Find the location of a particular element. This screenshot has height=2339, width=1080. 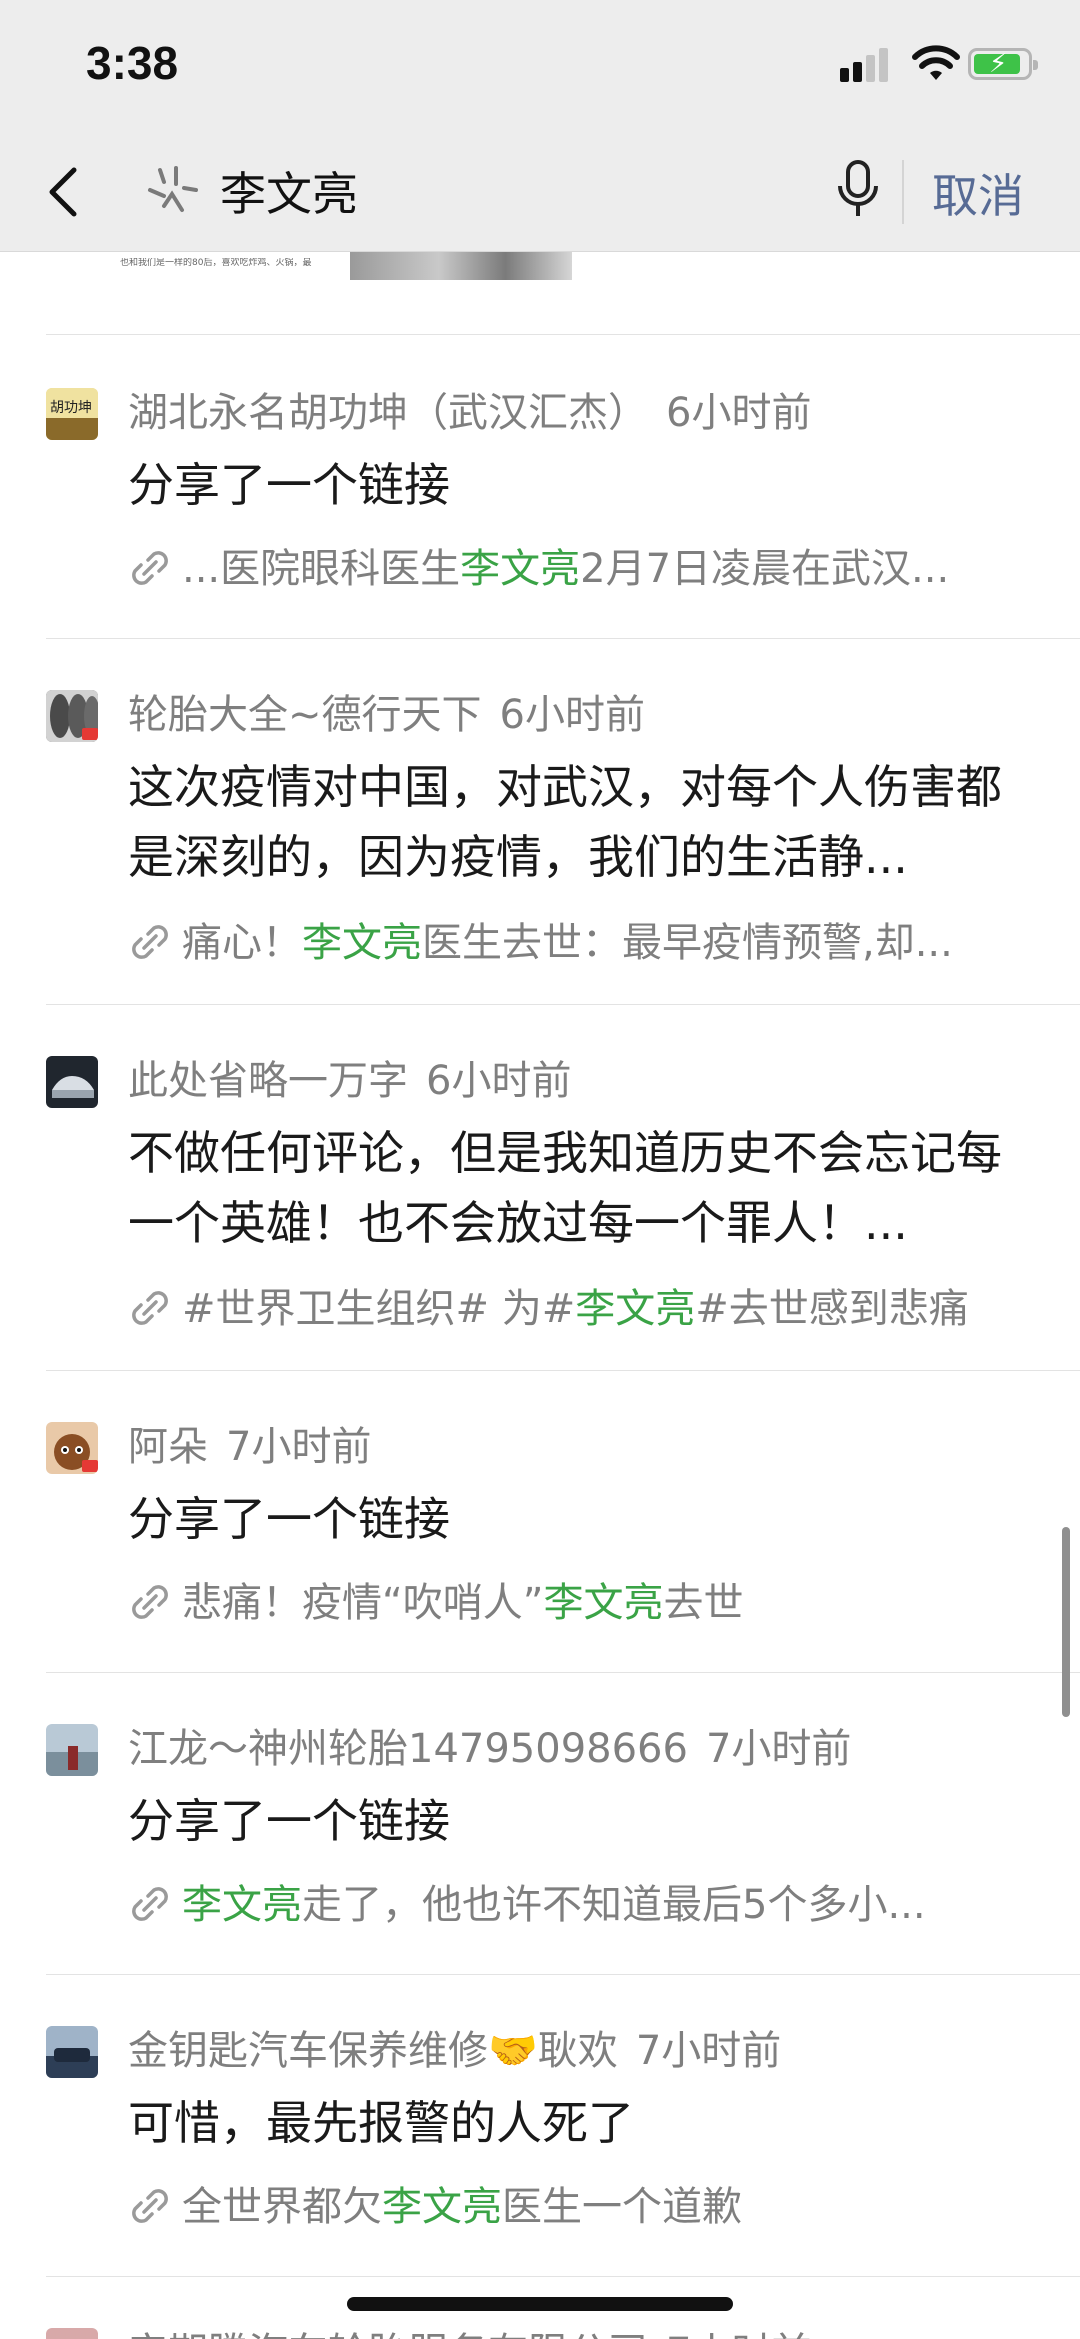

list-item: 阿朵 7小时前 分享了一个链接 悲痛！疫情“吹哨人”李文亮去世 is located at coordinates (540, 1537).